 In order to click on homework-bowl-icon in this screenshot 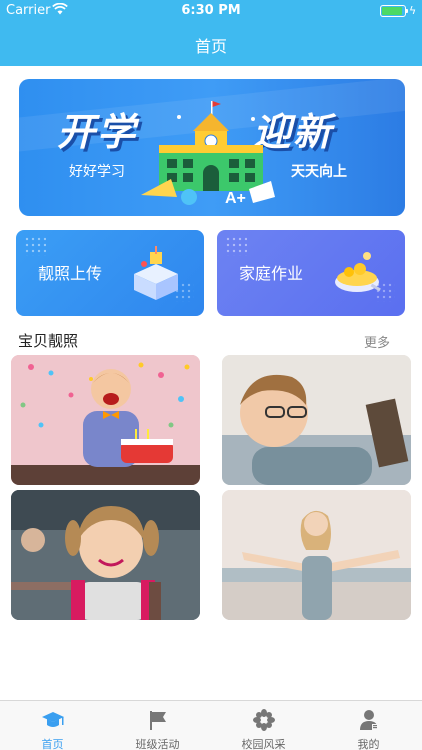, I will do `click(358, 272)`.